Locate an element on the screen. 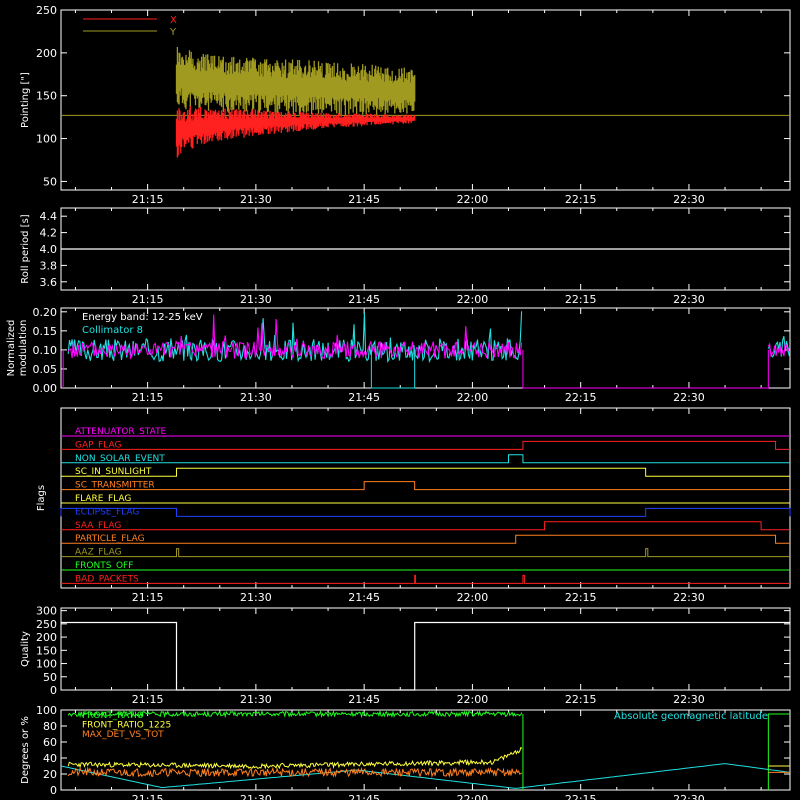  flag-line-sc_in_sunlight is located at coordinates (425, 472).